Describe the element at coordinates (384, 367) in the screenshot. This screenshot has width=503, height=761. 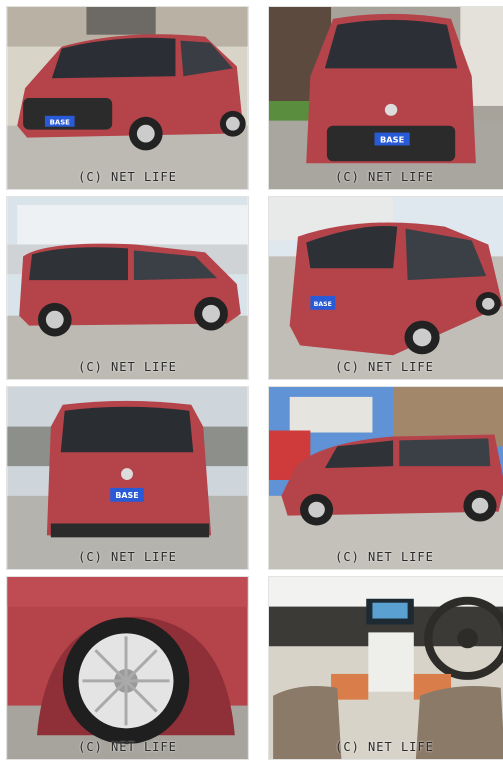
I see `watermark-4: (C) NET LIFE` at that location.